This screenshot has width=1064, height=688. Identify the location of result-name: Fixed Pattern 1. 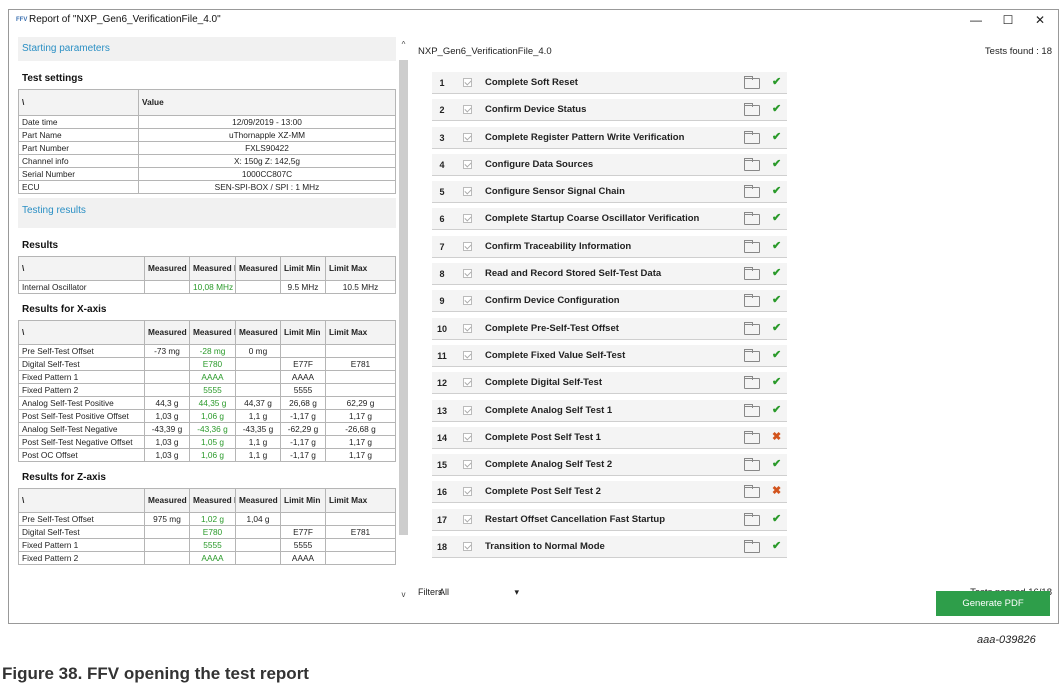
(81, 545).